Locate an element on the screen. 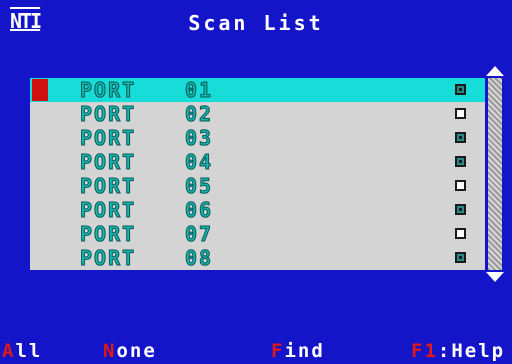 Image resolution: width=512 pixels, height=364 pixels. hotkey-letter: F is located at coordinates (278, 351).